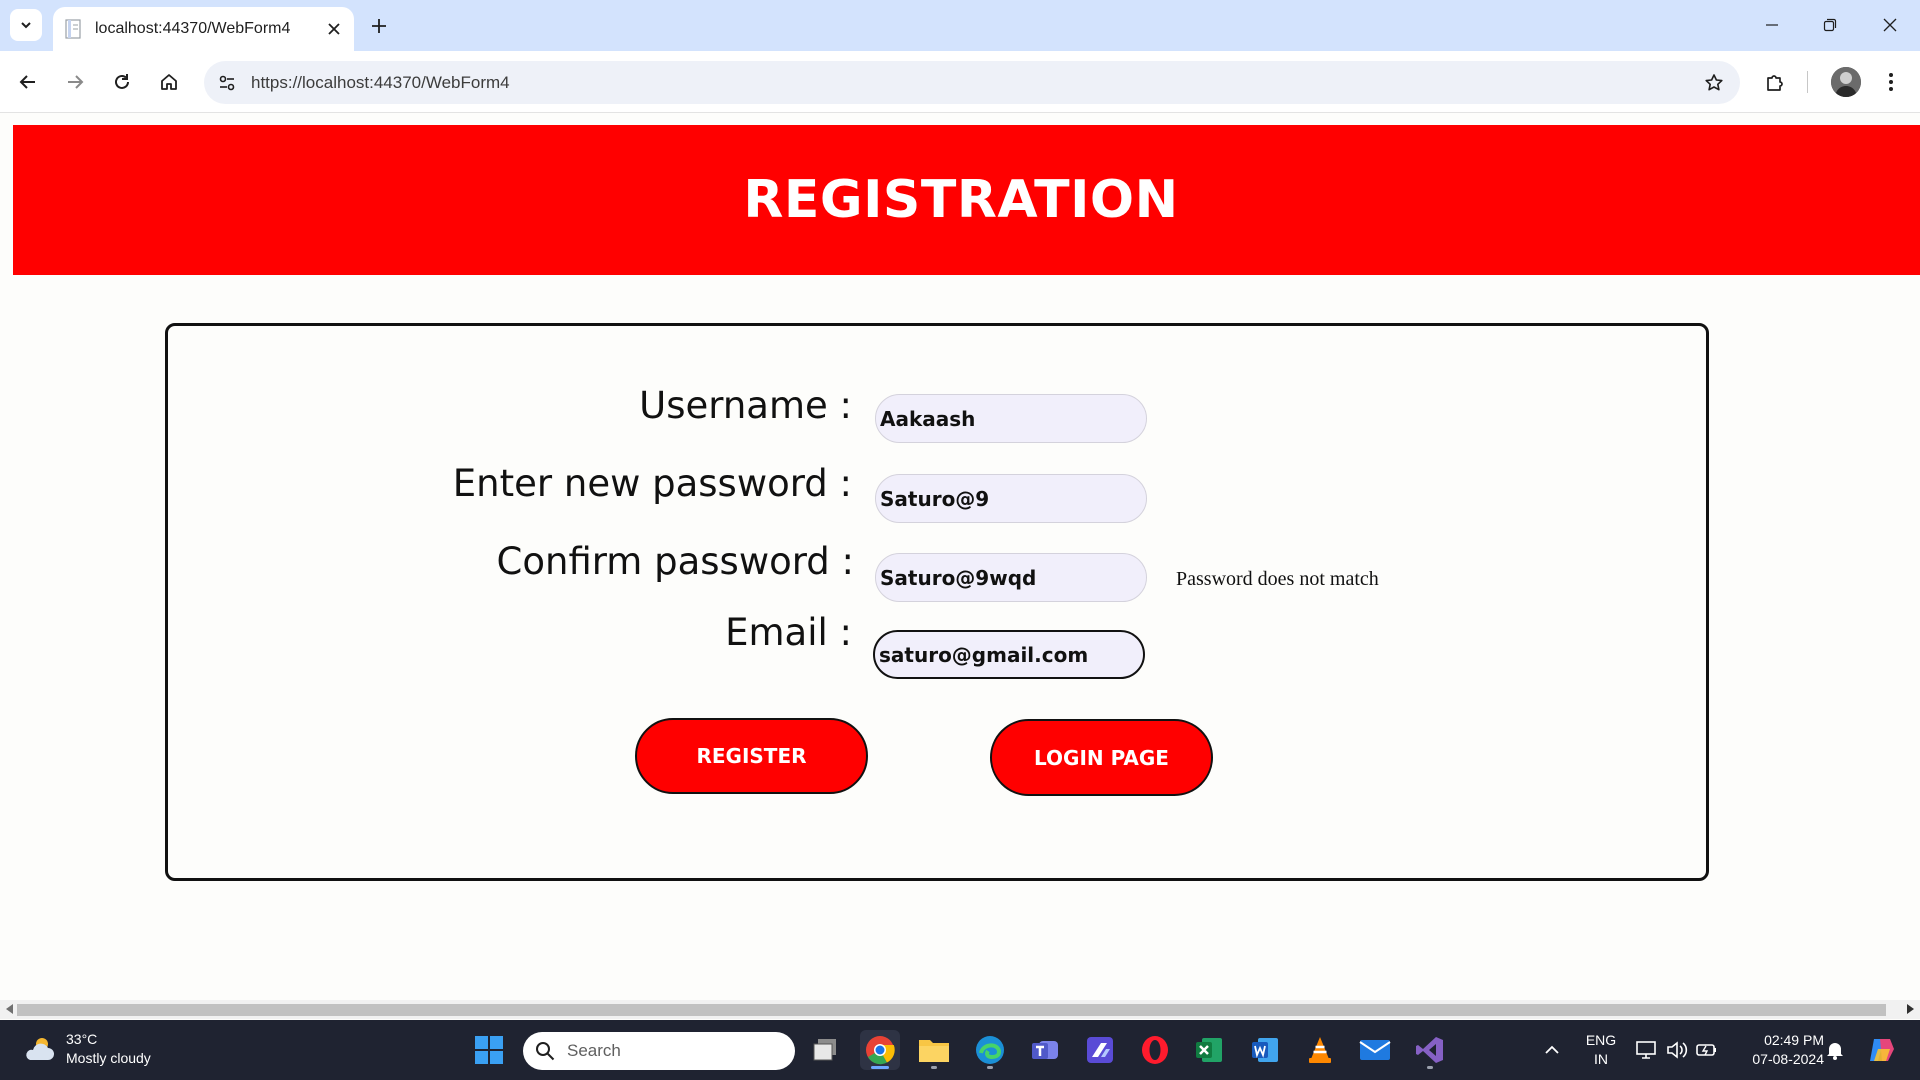 This screenshot has width=1920, height=1080. What do you see at coordinates (880, 1067) in the screenshot?
I see `active-indicator` at bounding box center [880, 1067].